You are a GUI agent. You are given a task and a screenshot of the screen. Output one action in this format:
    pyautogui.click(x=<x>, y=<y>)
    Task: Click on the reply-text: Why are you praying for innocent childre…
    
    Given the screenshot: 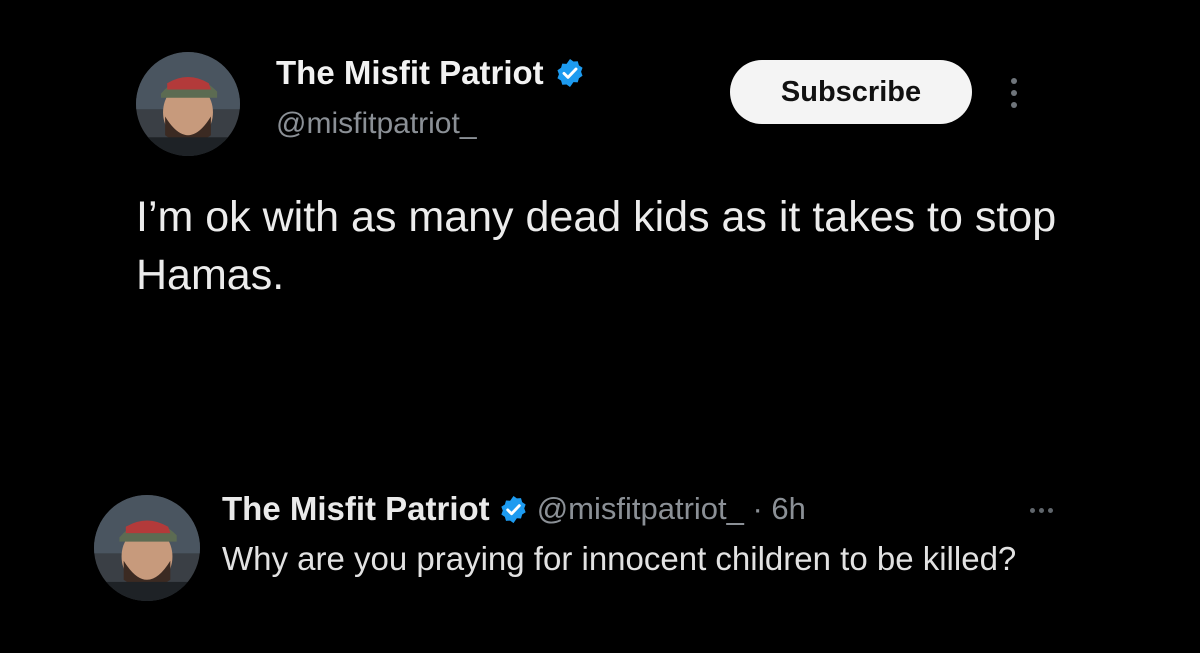 What is the action you would take?
    pyautogui.click(x=619, y=558)
    